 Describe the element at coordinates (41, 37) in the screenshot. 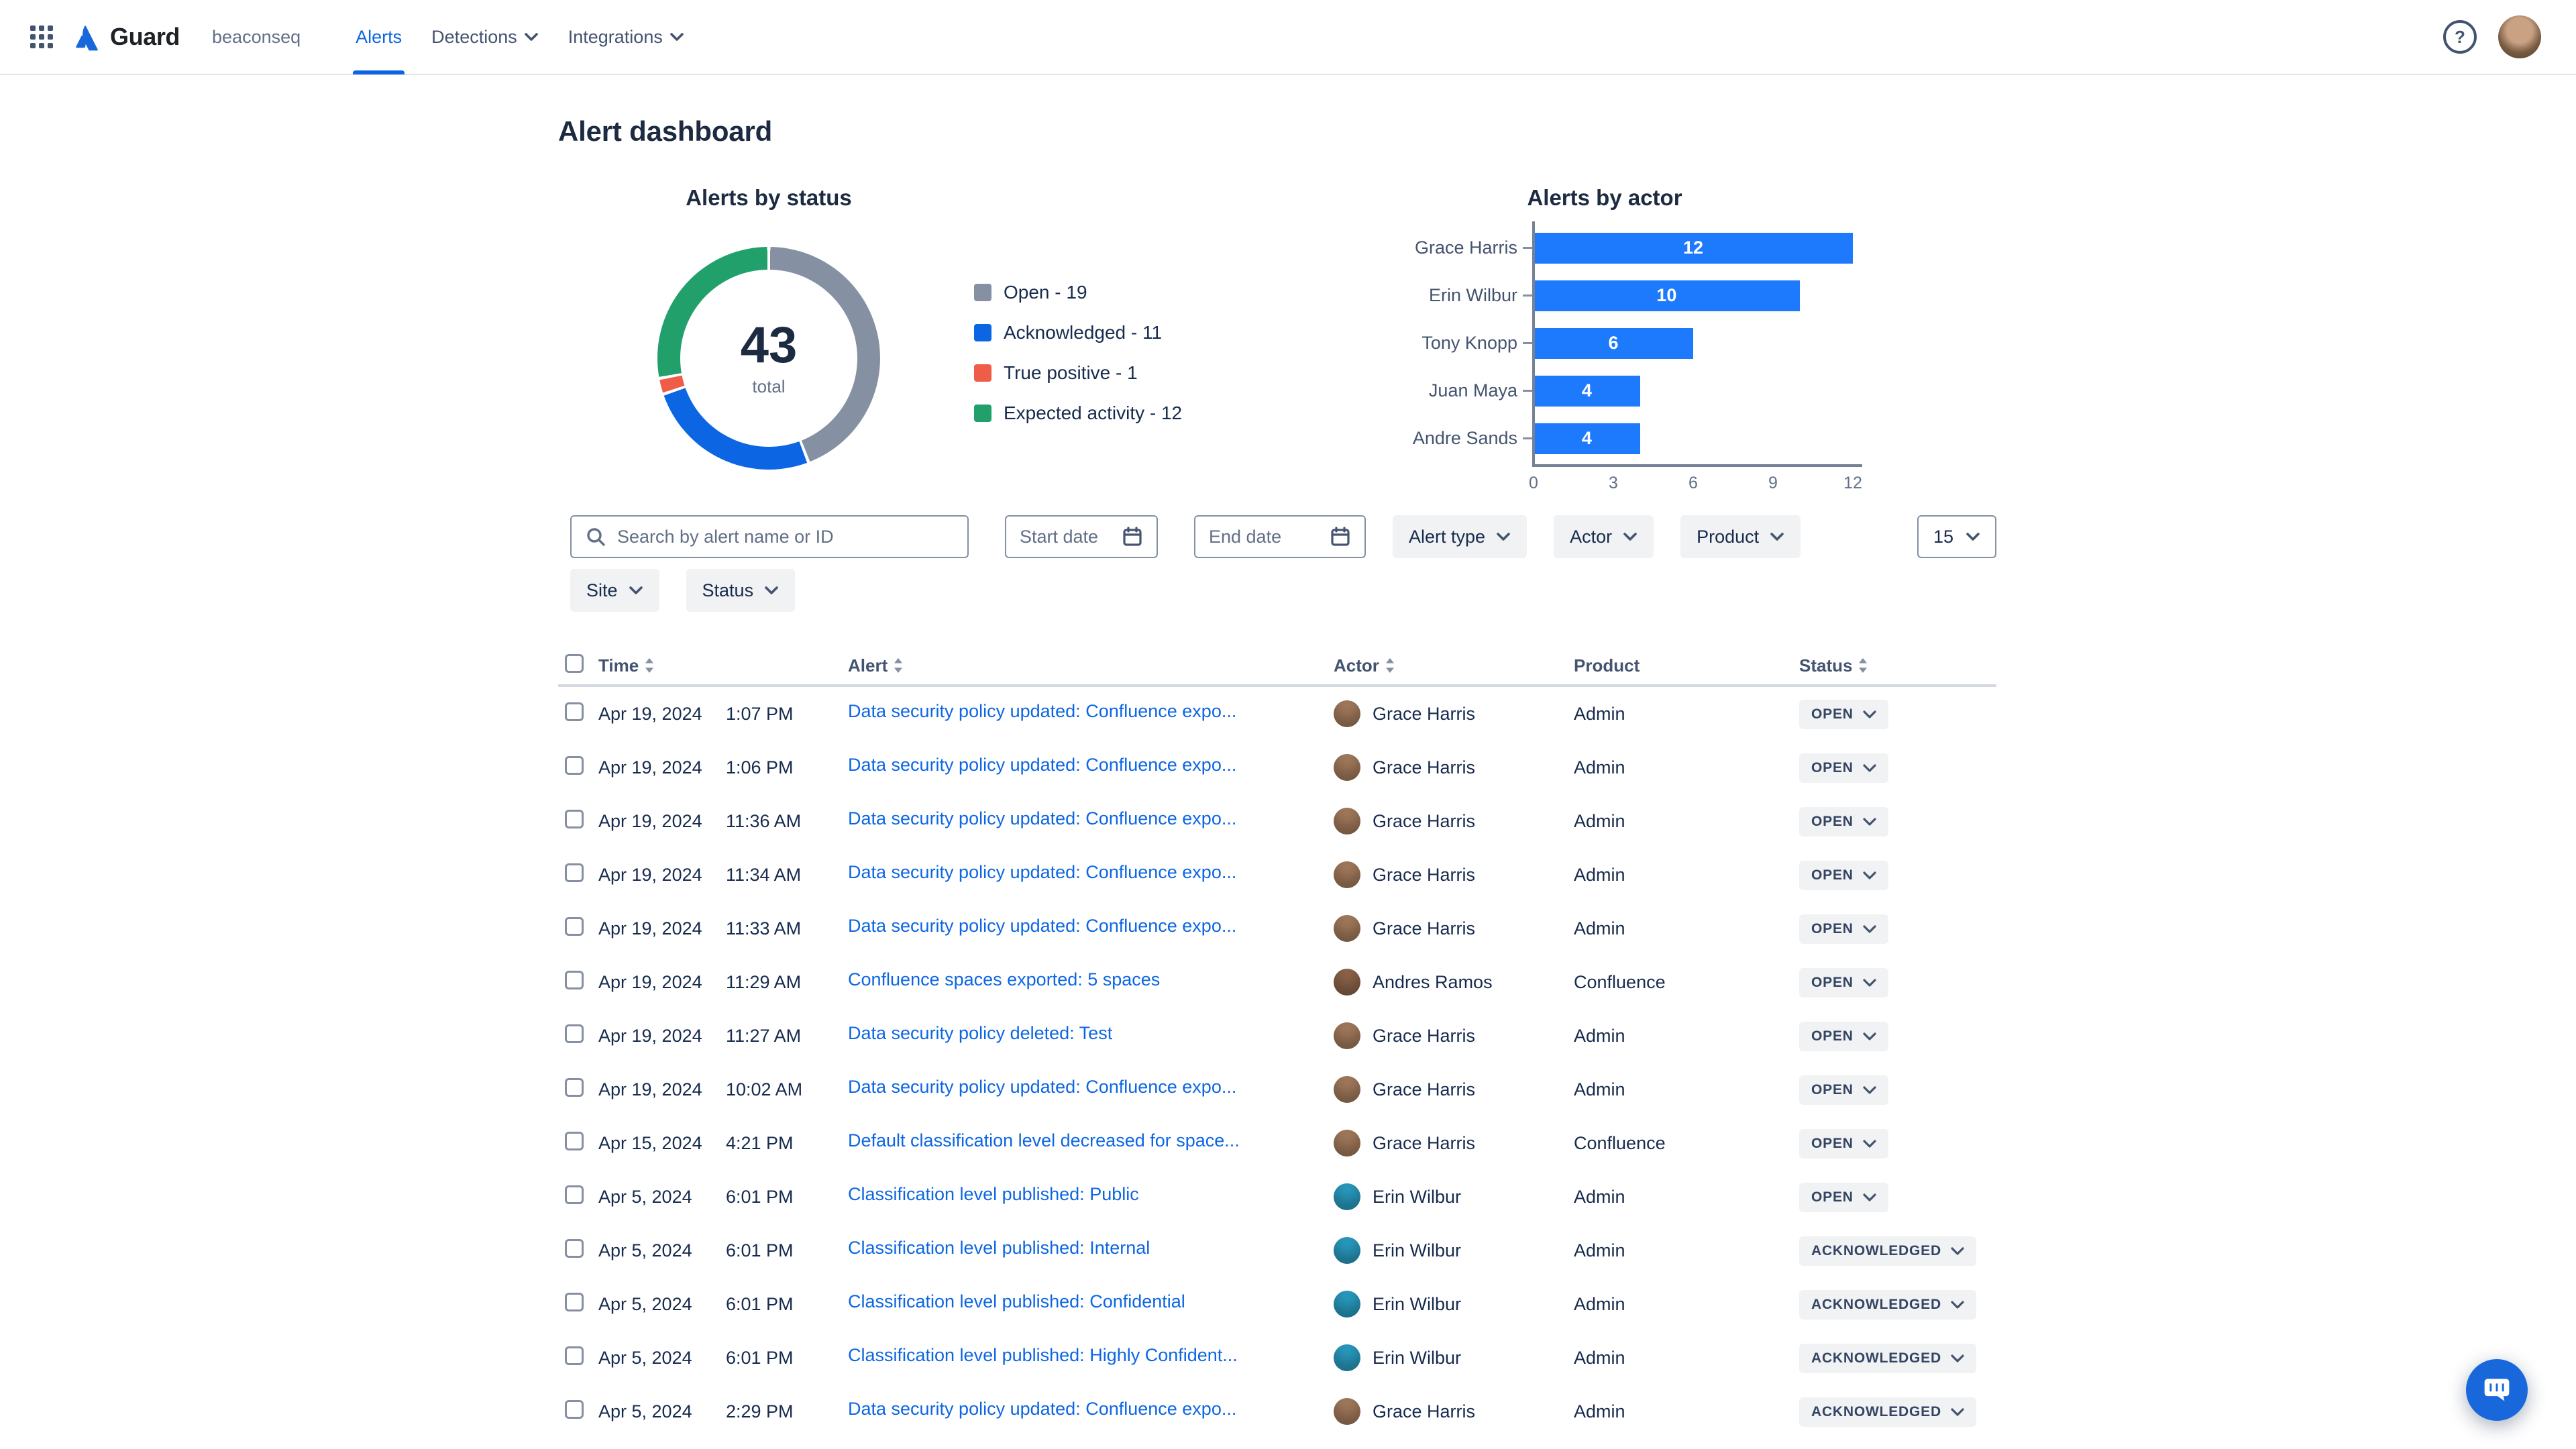

I see `app-switcher-button` at that location.